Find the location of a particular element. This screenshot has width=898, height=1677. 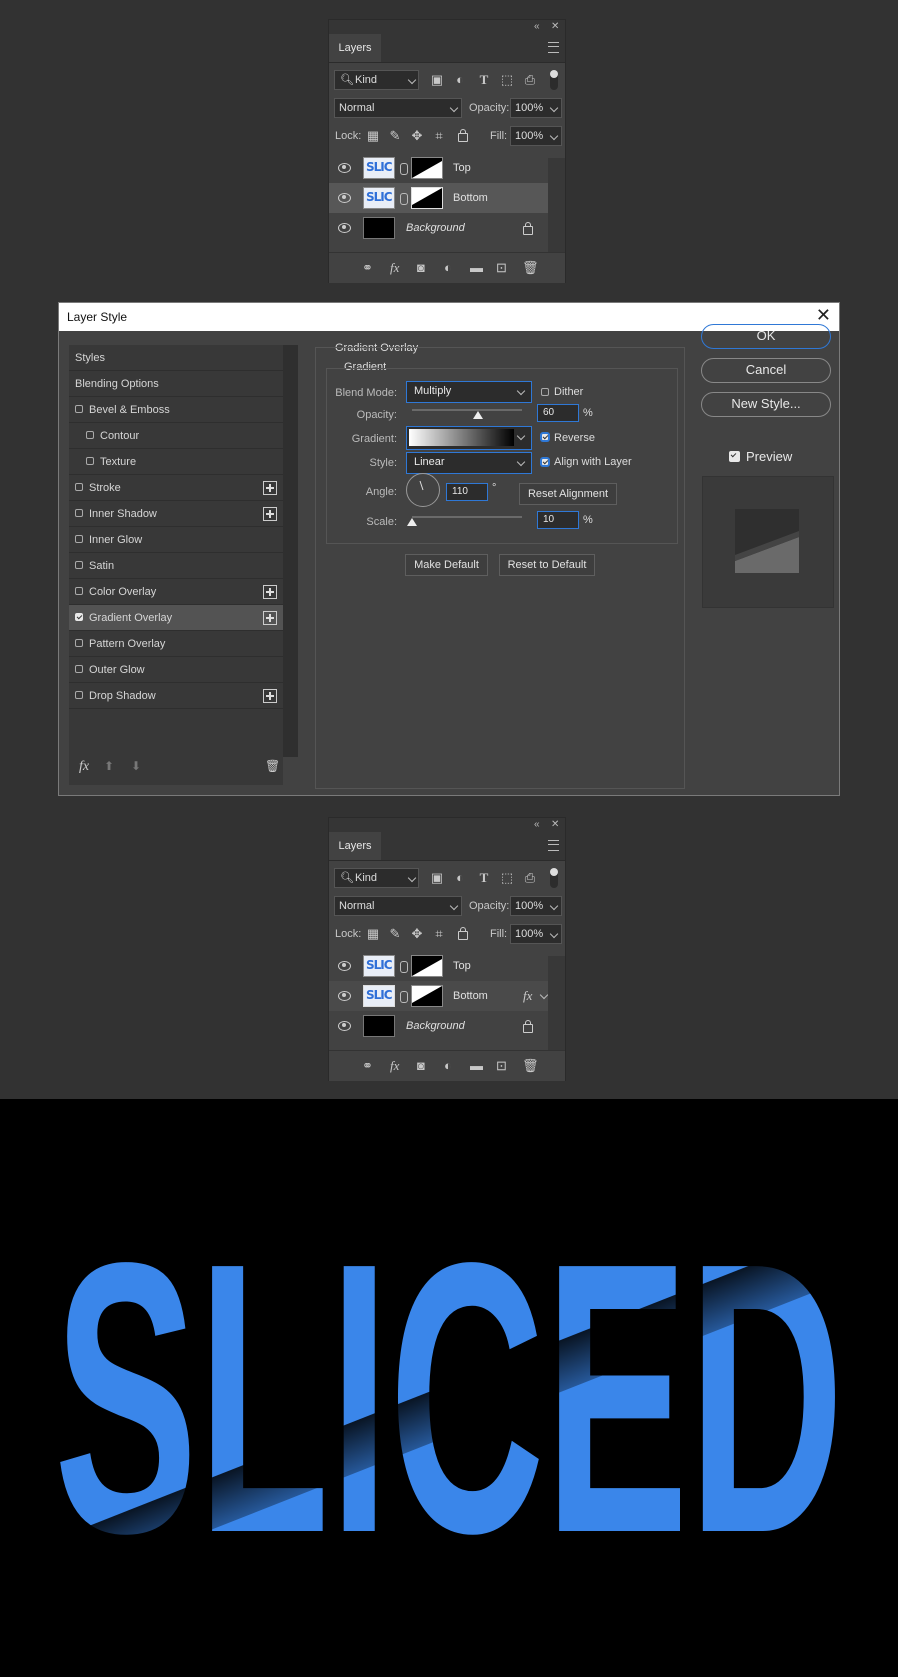

layer-row-bottom: SLIC Bottom fx is located at coordinates (439, 996).